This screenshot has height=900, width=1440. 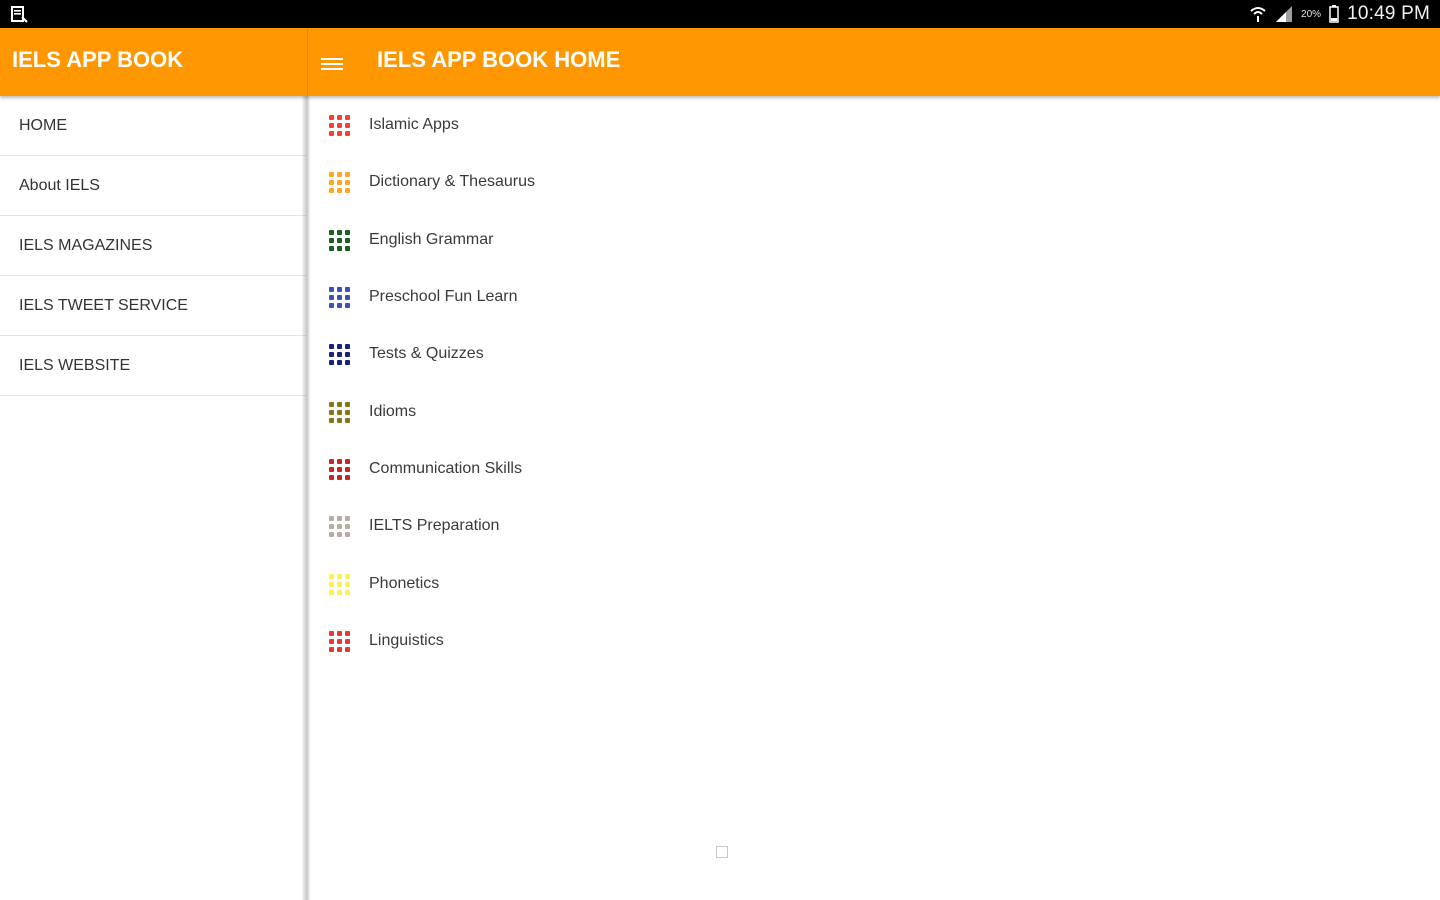 What do you see at coordinates (610, 583) in the screenshot?
I see `list-item-phonetics: Phonetics` at bounding box center [610, 583].